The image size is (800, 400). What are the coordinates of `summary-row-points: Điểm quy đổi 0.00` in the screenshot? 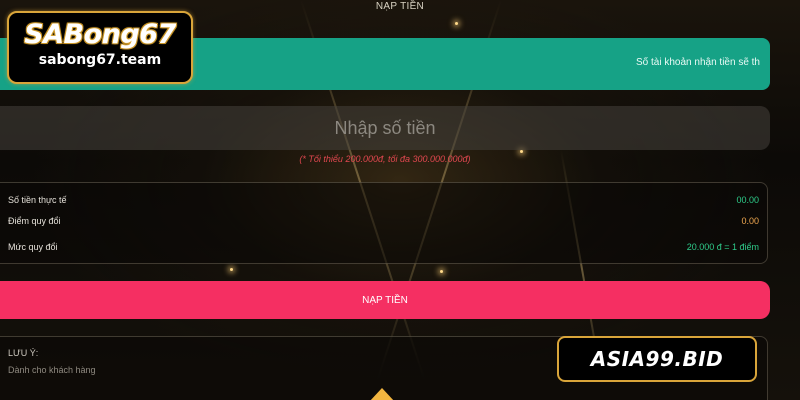 It's located at (383, 223).